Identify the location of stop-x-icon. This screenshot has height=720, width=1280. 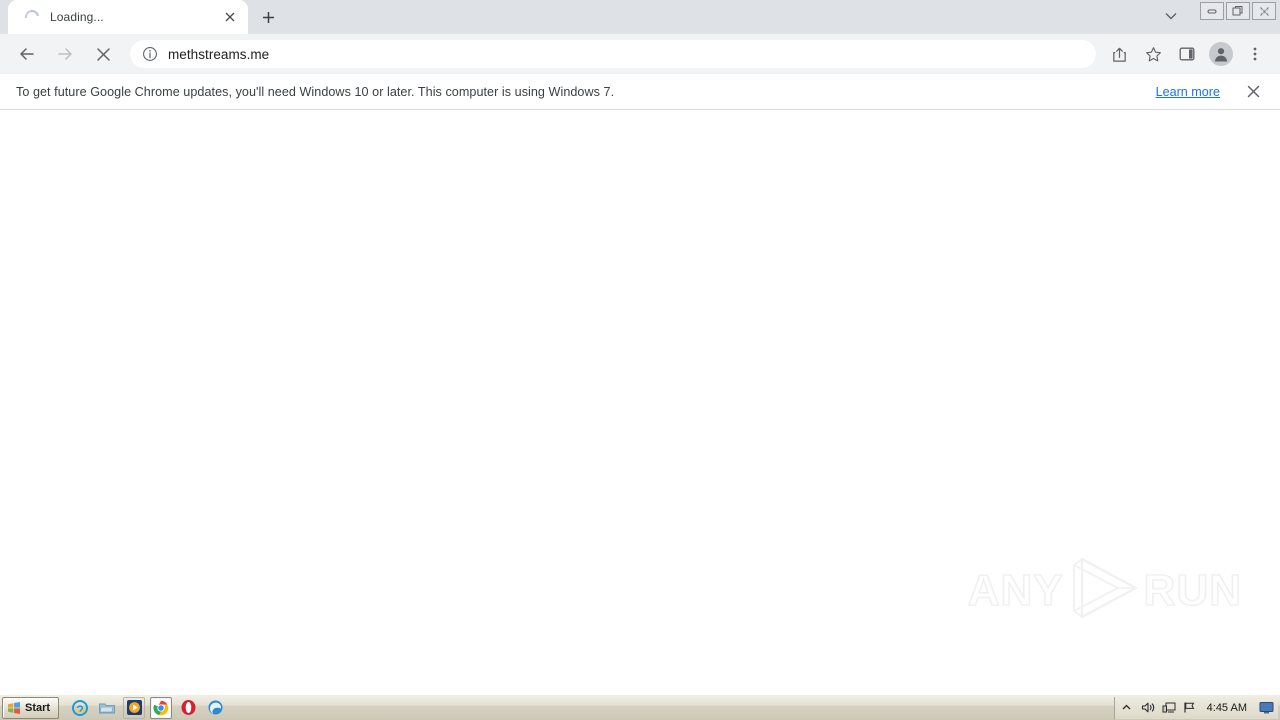
(103, 54).